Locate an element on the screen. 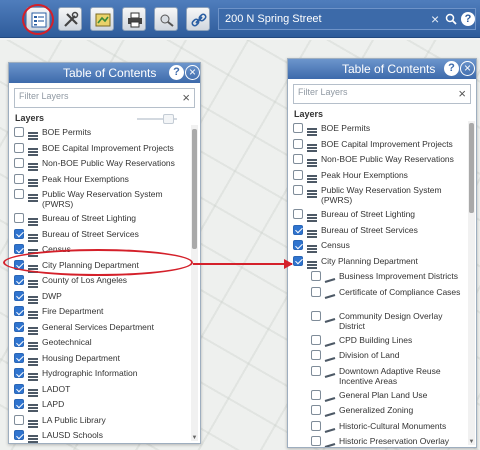  layer-item: LAUSD Schools is located at coordinates (104, 435).